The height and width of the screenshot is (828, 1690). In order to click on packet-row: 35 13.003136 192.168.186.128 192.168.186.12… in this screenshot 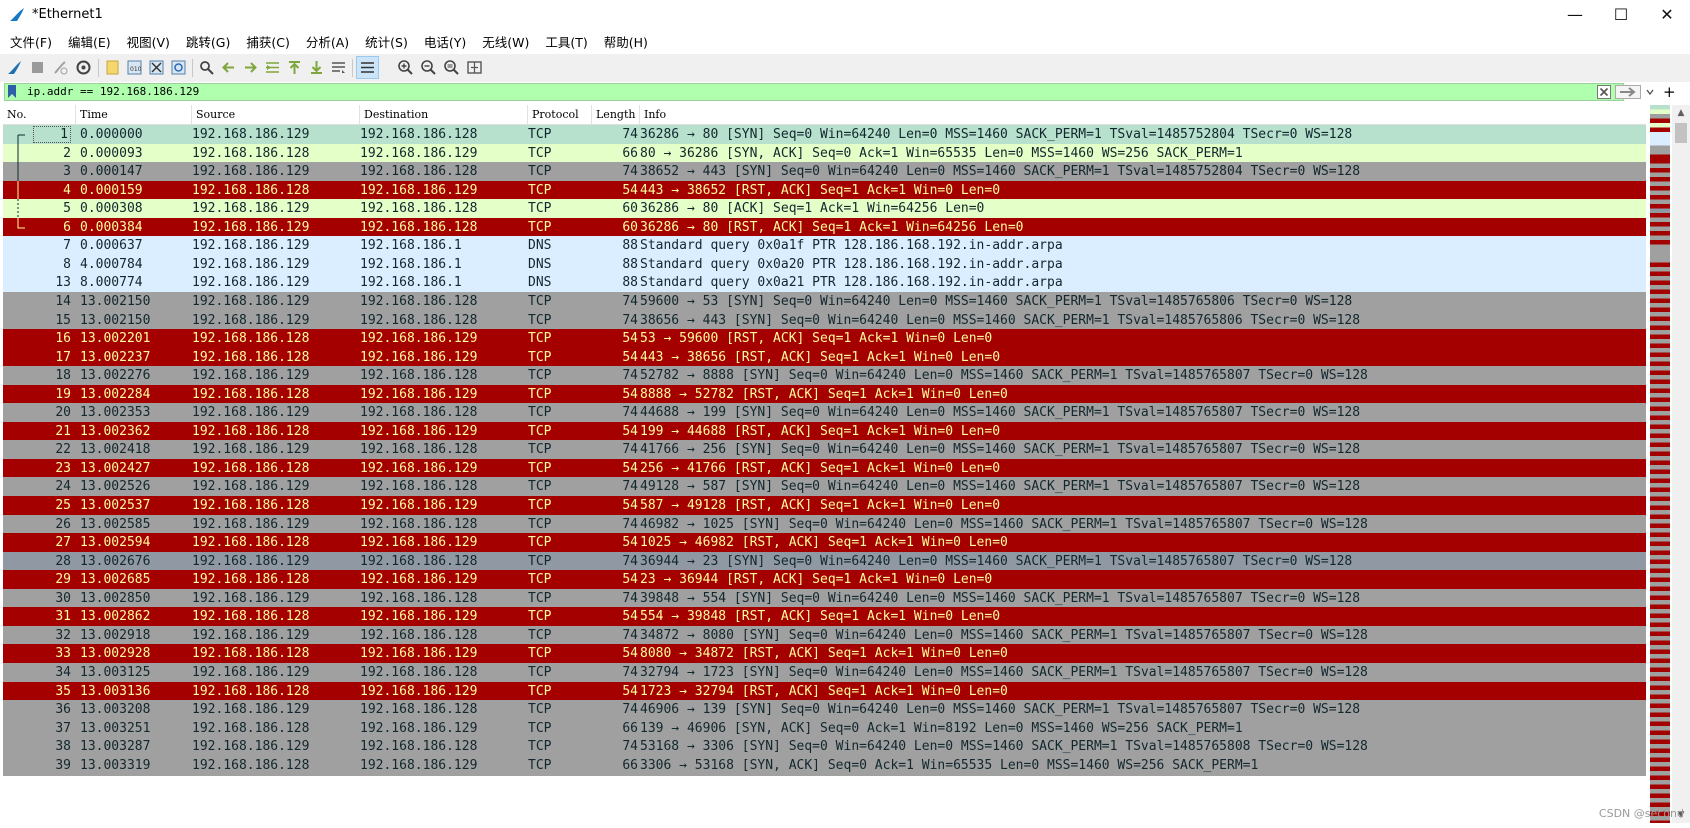, I will do `click(824, 691)`.